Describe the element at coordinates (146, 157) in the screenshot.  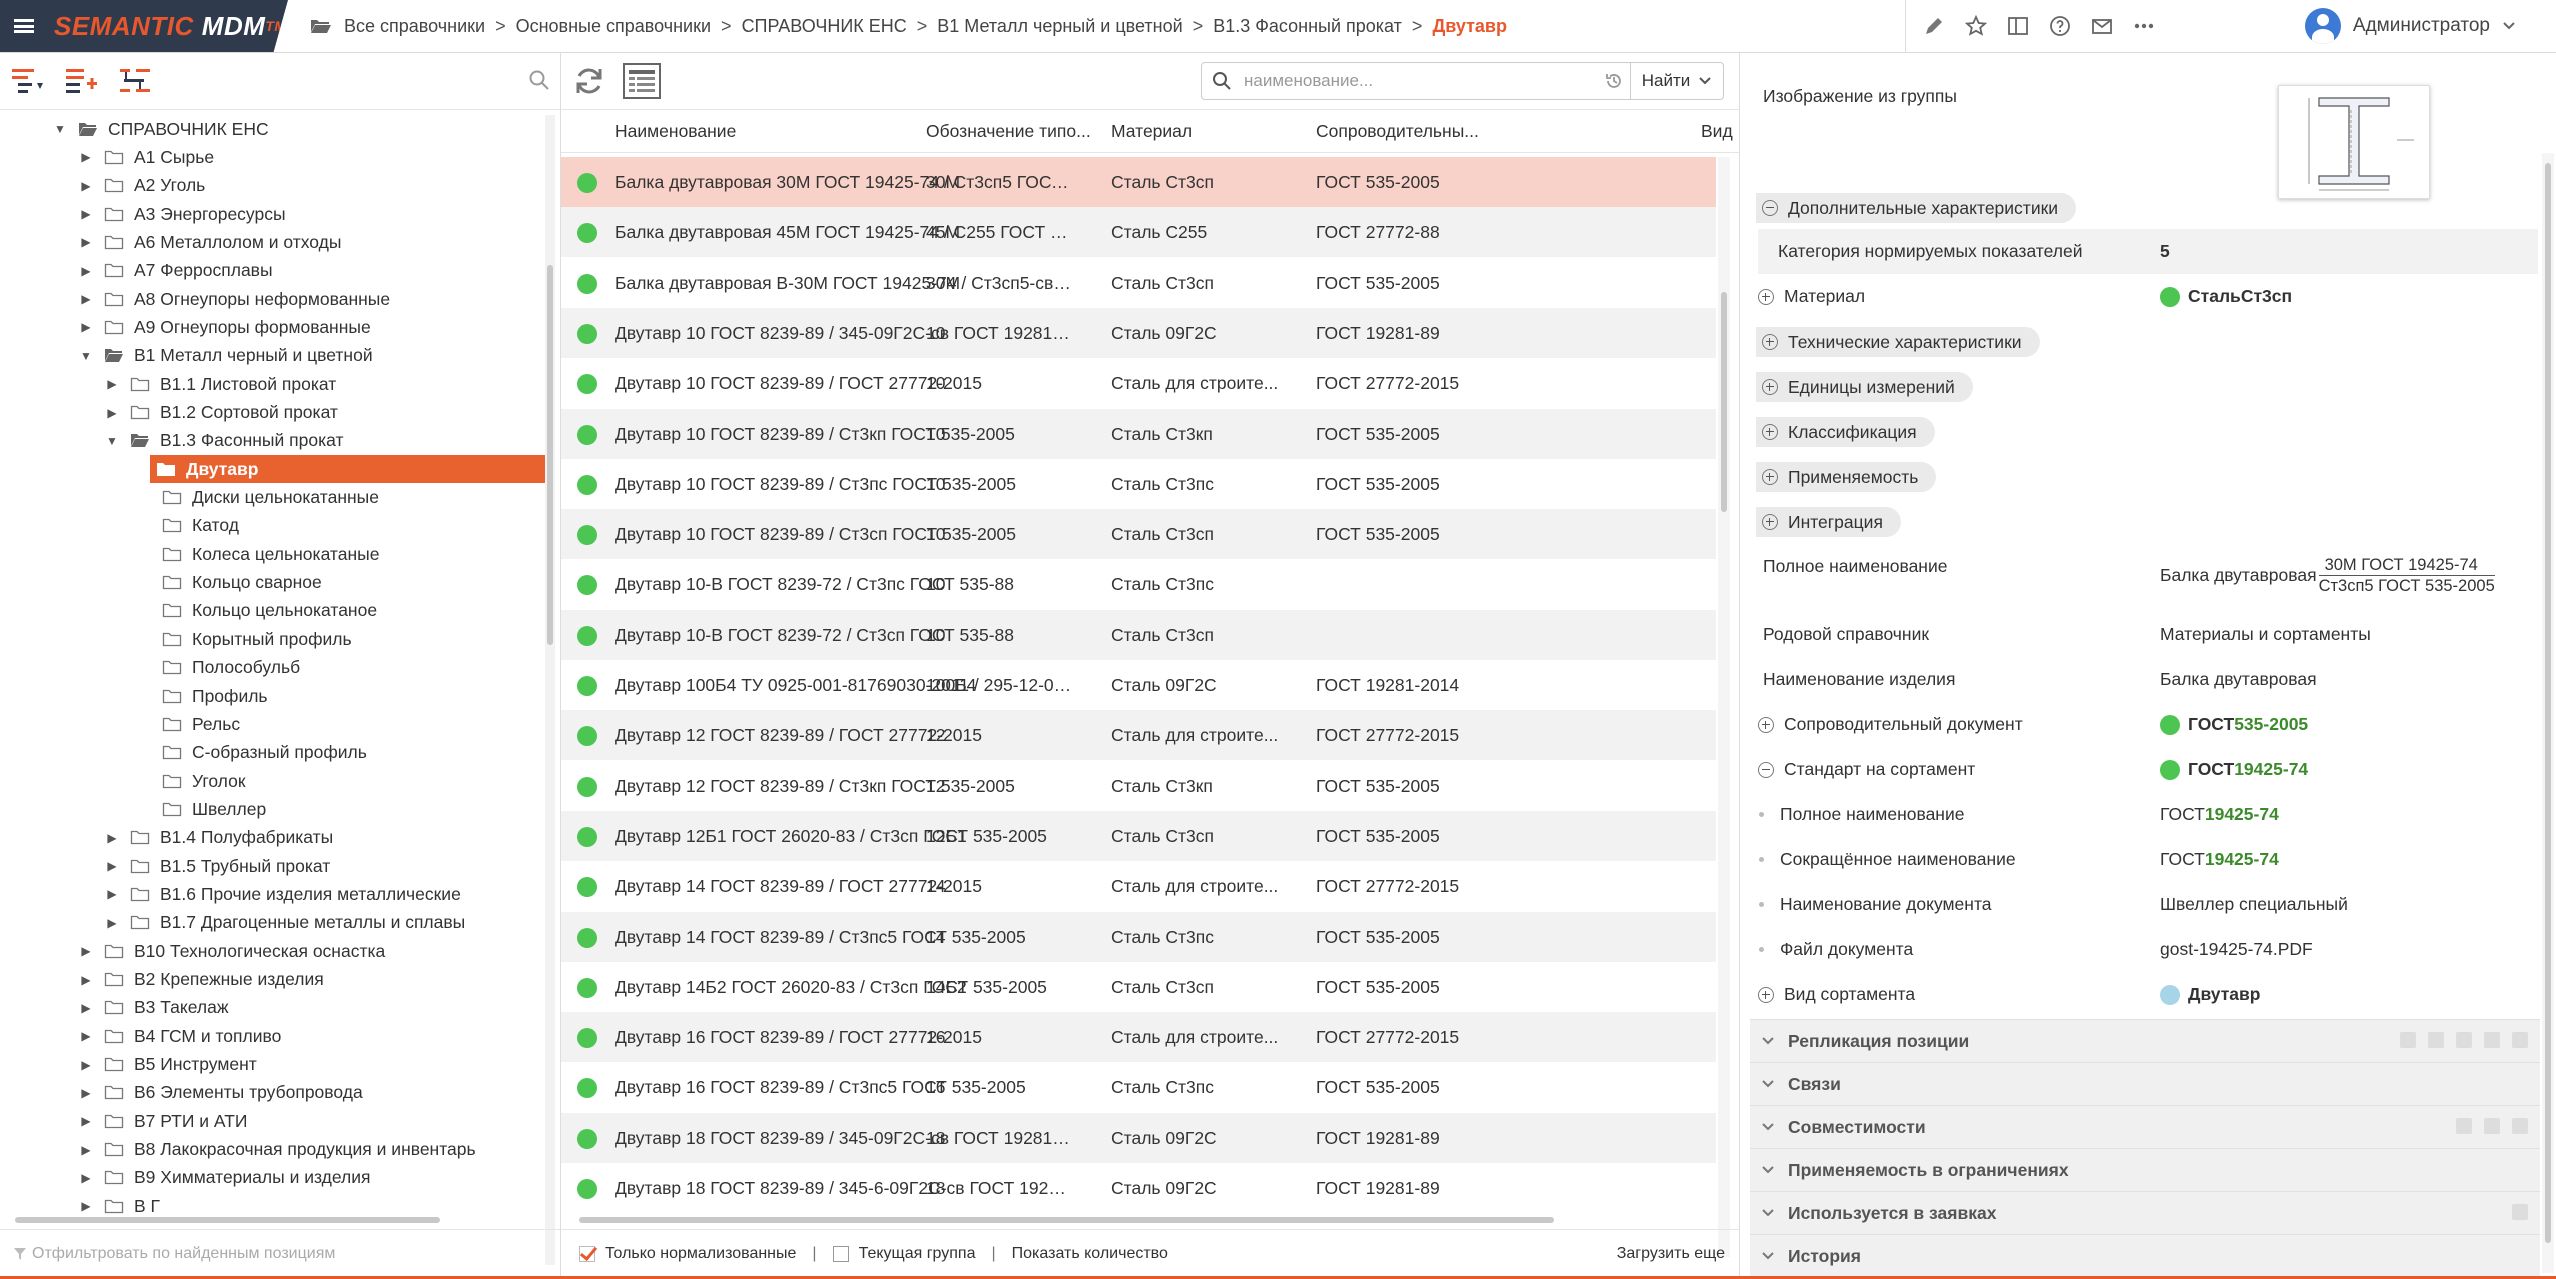
I see `tree-node: ▶ А1 Сырье` at that location.